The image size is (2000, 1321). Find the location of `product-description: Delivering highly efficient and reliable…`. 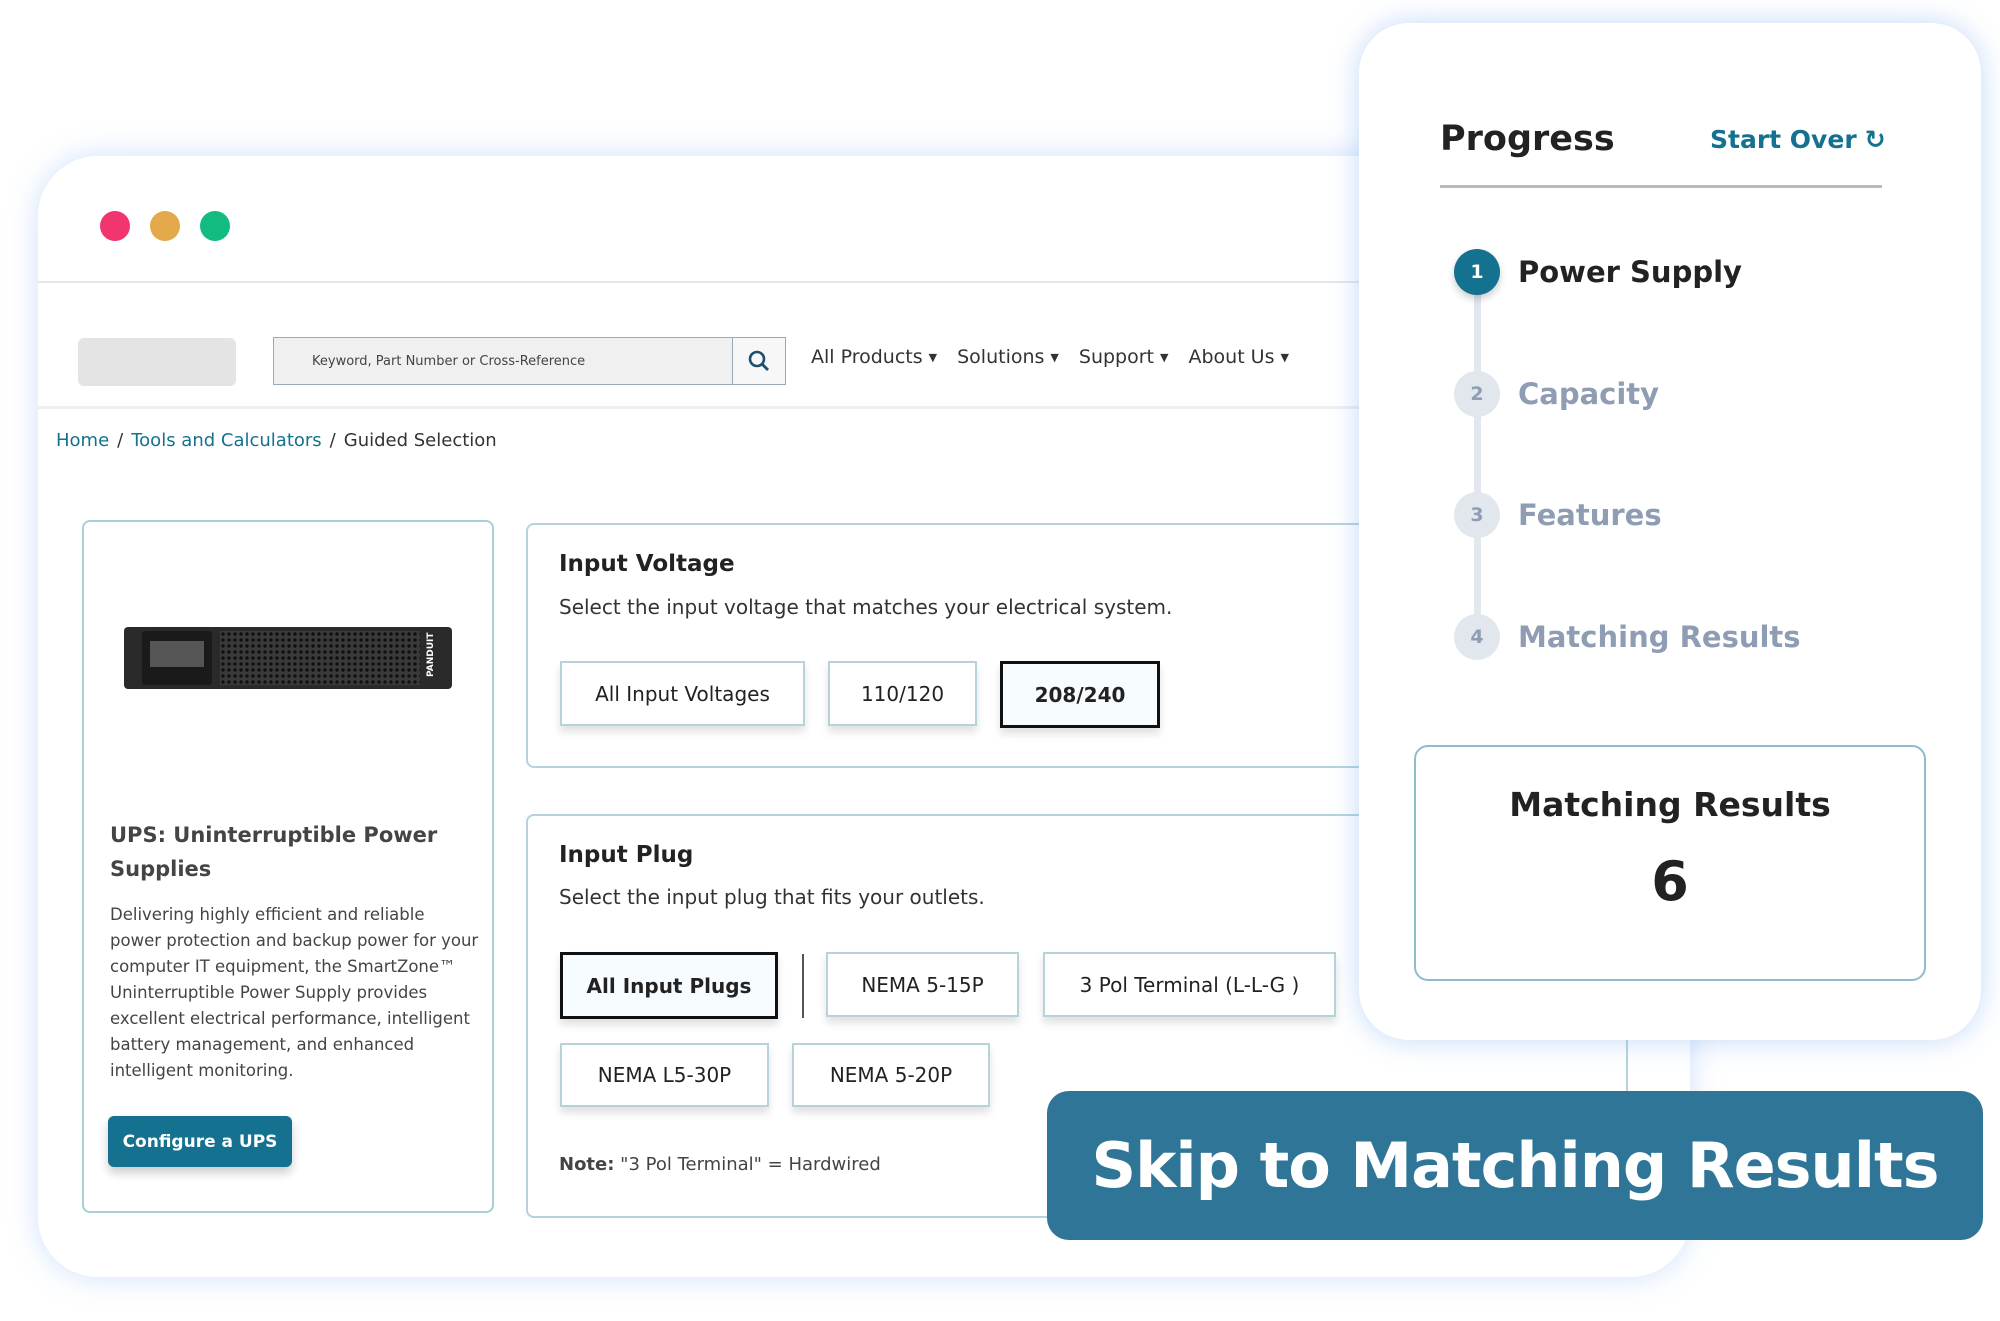

product-description: Delivering highly efficient and reliable… is located at coordinates (294, 992).